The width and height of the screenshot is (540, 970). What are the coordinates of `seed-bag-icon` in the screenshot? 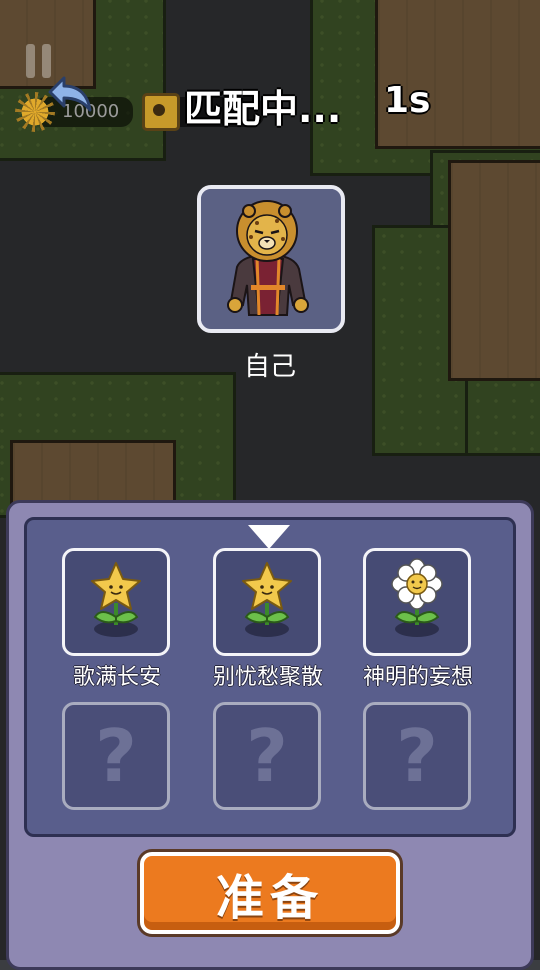 It's located at (161, 112).